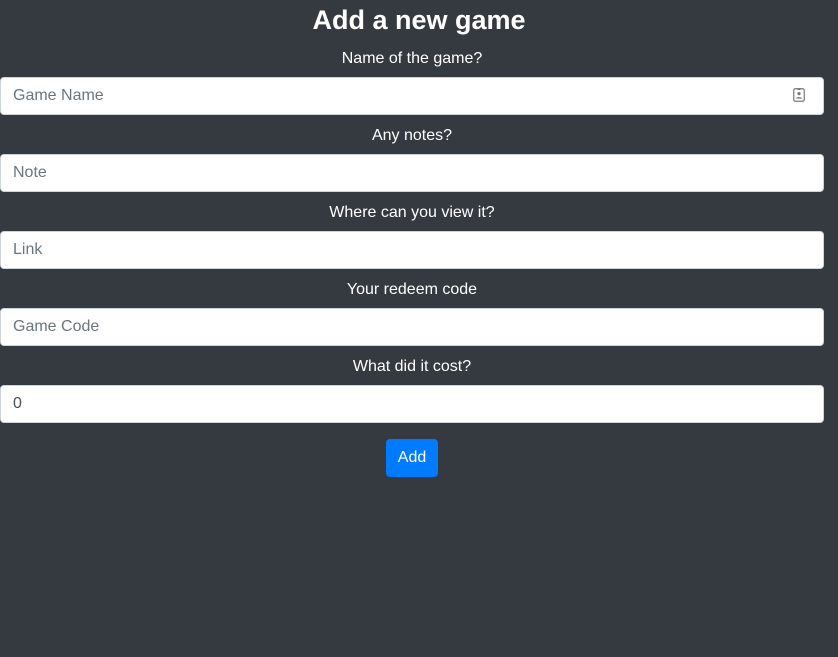 The width and height of the screenshot is (838, 657). What do you see at coordinates (412, 289) in the screenshot?
I see `game-code-label: Your redeem code` at bounding box center [412, 289].